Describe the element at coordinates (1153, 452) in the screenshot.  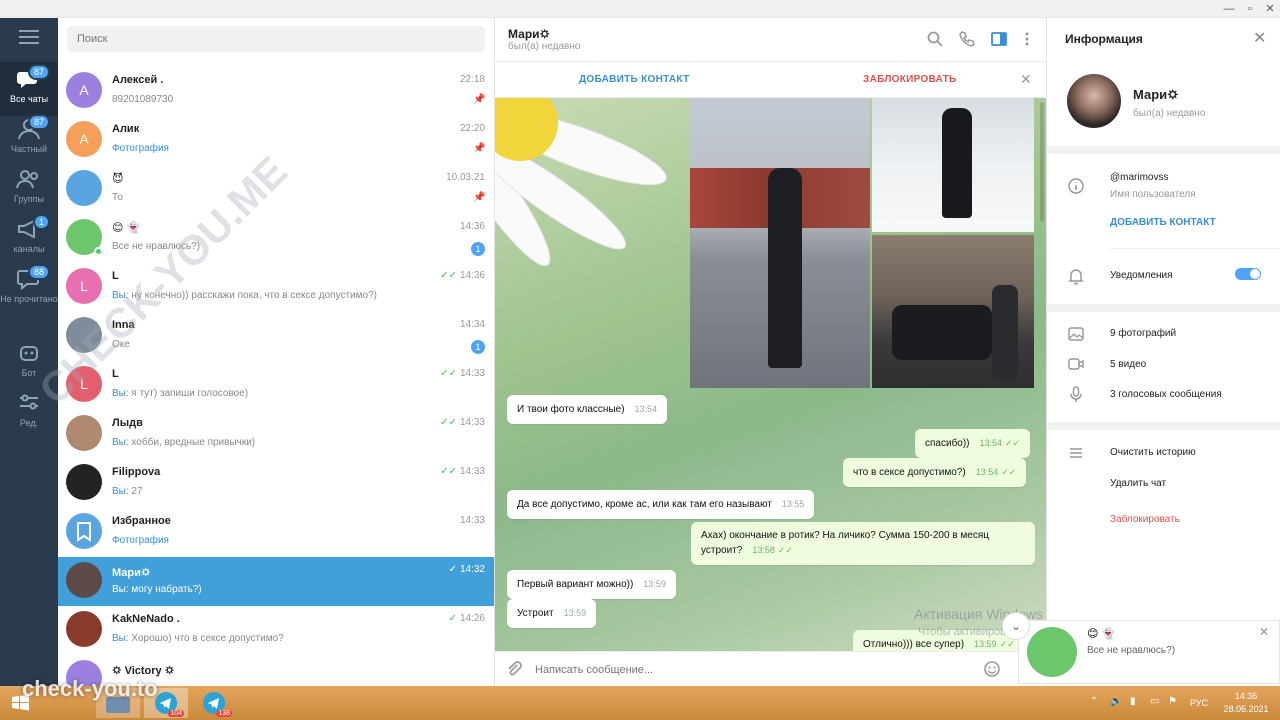
I see `clear-history-button: Очистить историю` at that location.